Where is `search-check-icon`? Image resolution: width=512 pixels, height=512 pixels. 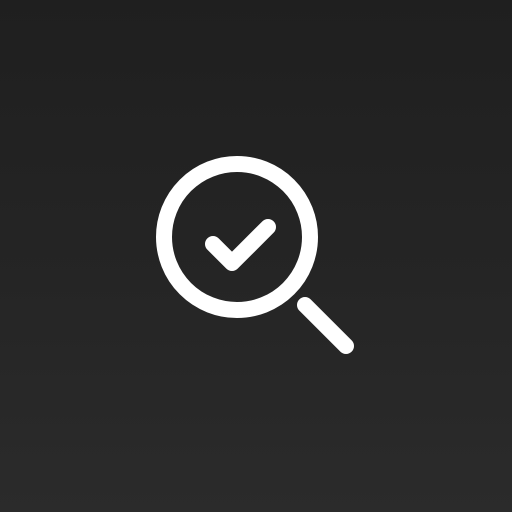
search-check-icon is located at coordinates (255, 255).